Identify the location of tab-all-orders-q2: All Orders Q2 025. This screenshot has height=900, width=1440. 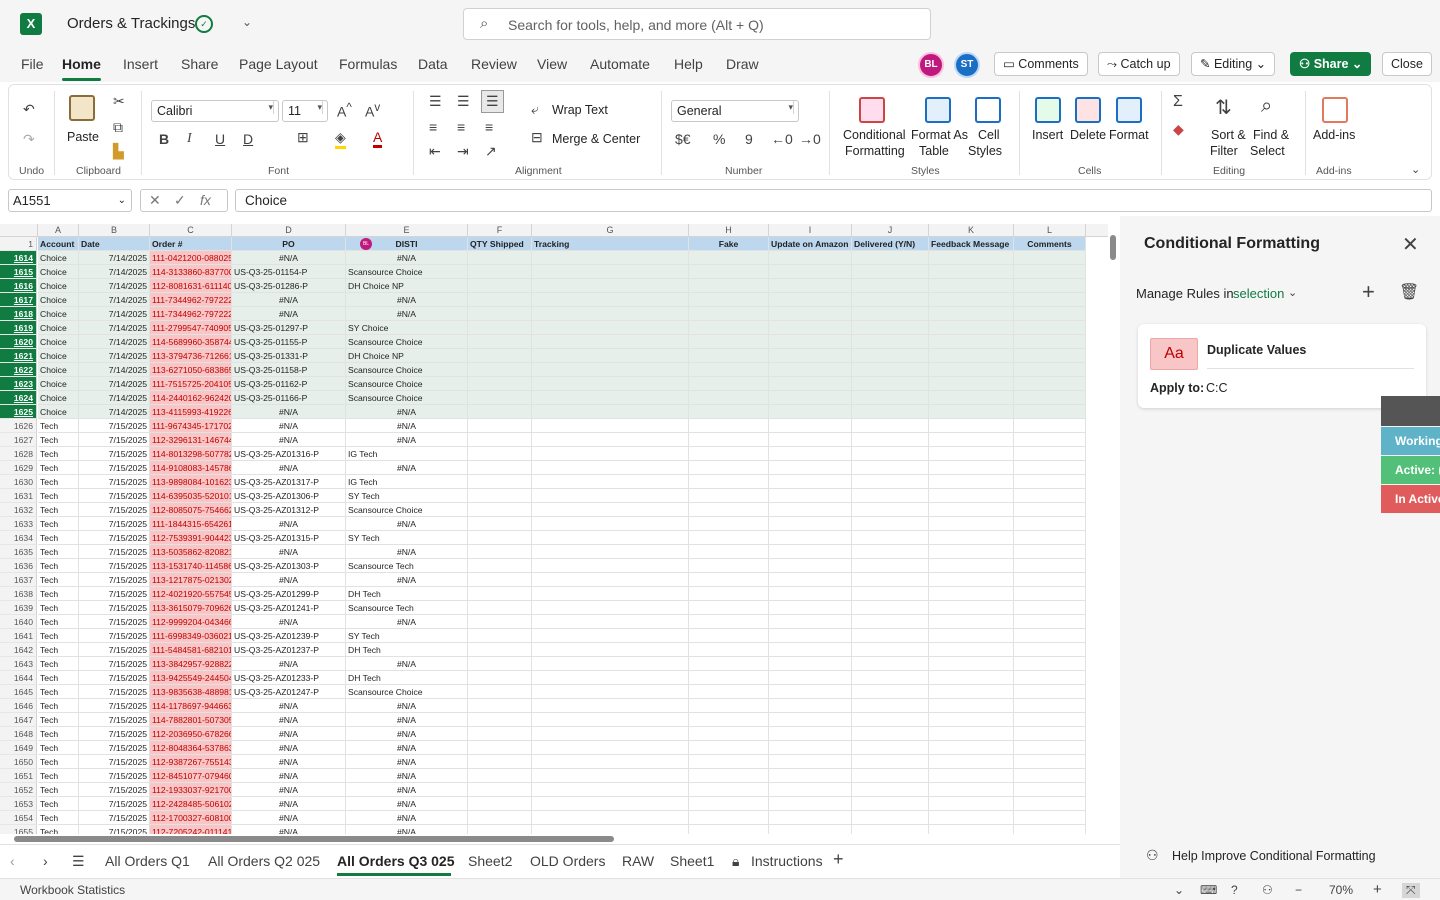
(264, 861).